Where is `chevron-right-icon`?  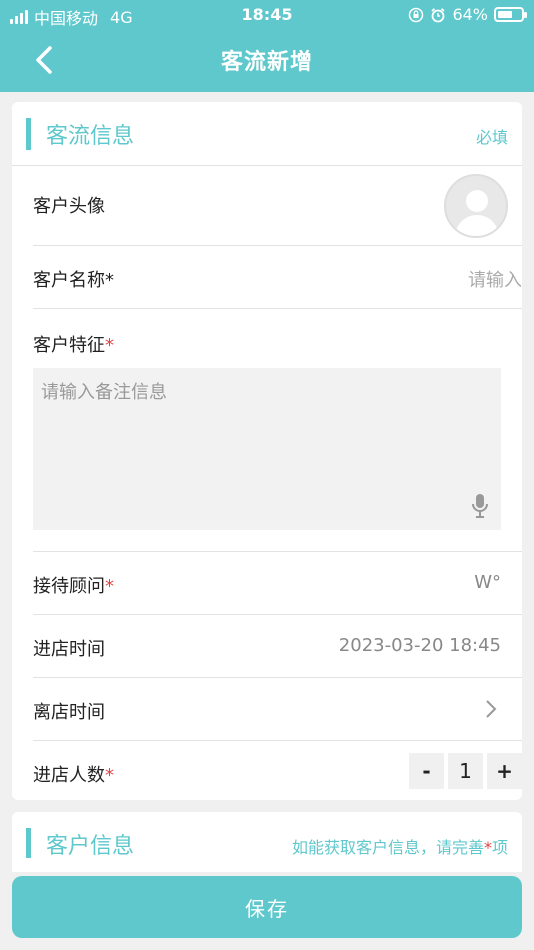 chevron-right-icon is located at coordinates (491, 709).